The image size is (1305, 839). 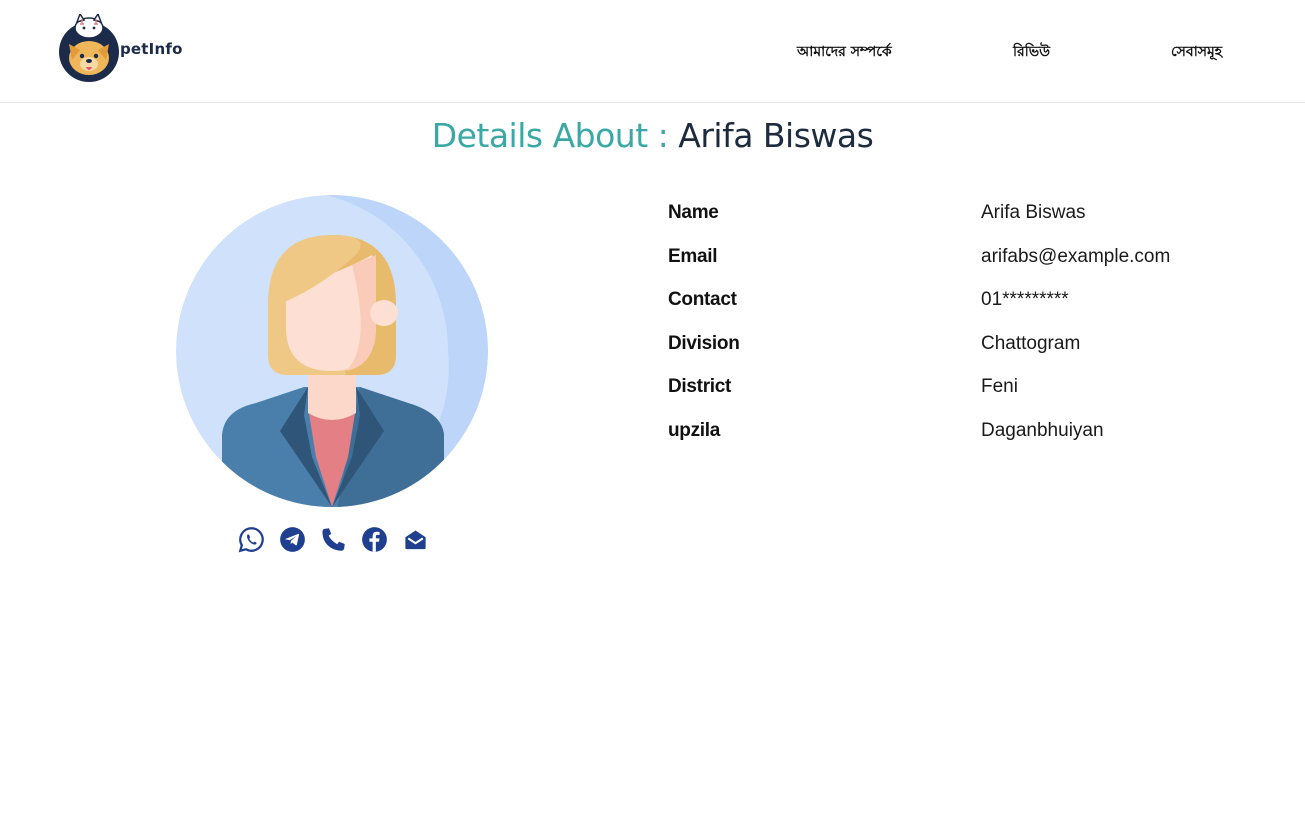 I want to click on header: petInfo আমাদের সম্পর্কে রিভিউ সেবাসমূহ, so click(x=652, y=51).